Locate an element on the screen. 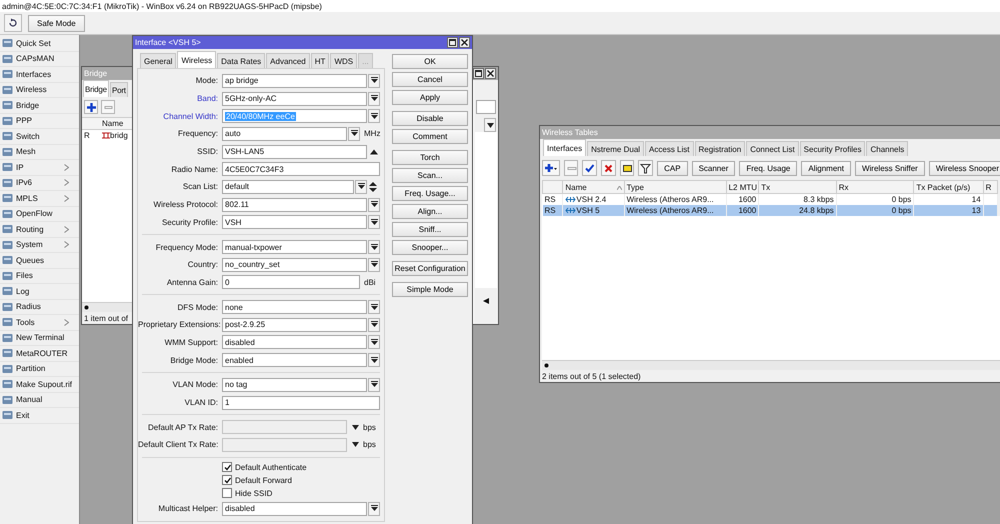 Image resolution: width=1000 pixels, height=524 pixels. input-field: default is located at coordinates (288, 187).